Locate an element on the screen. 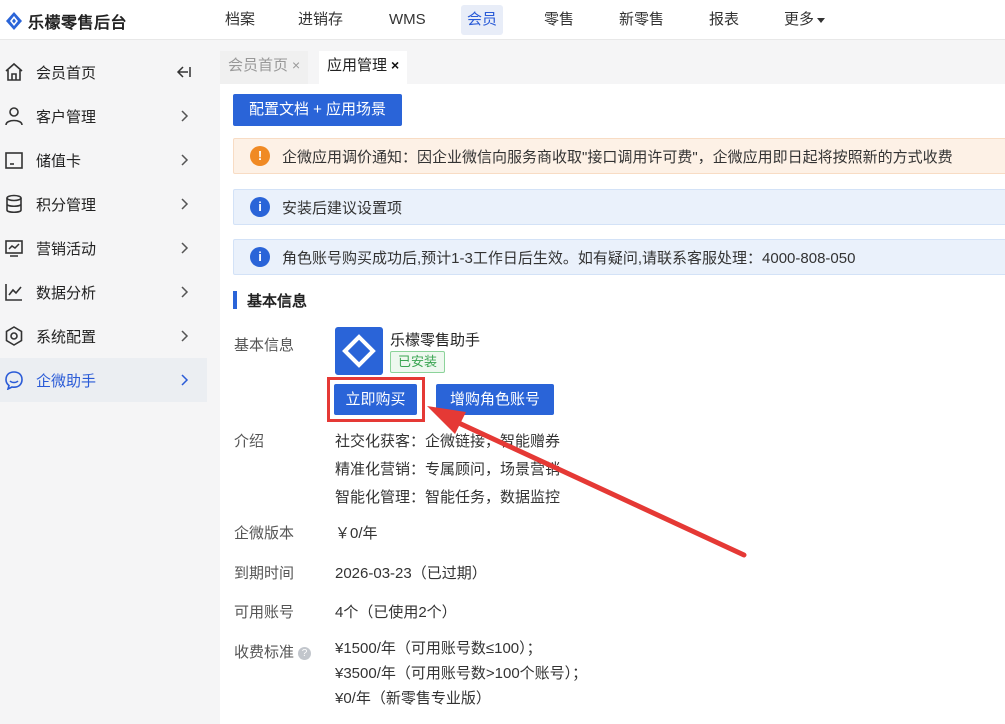 The height and width of the screenshot is (724, 1005). nav-item-retail: 零售 is located at coordinates (559, 20).